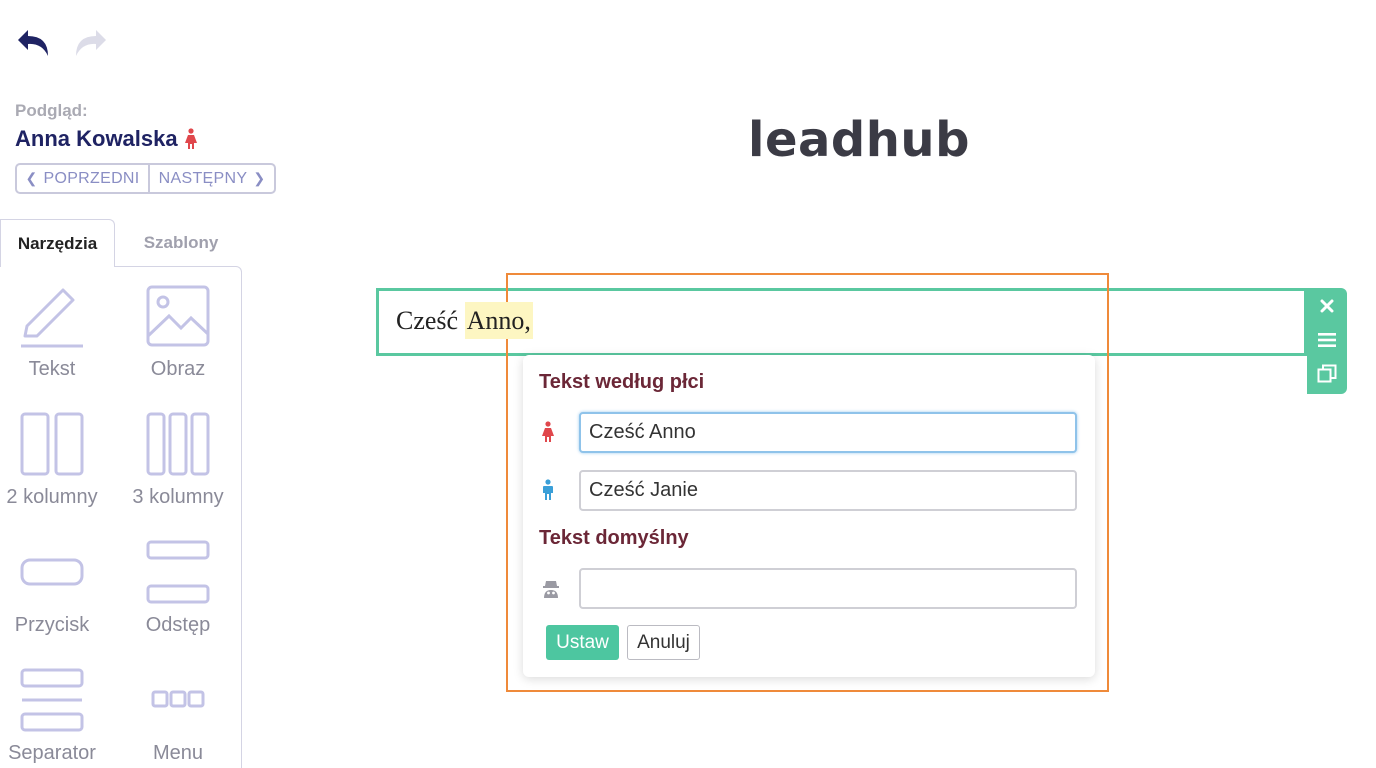  I want to click on tool-image: Obraz, so click(178, 332).